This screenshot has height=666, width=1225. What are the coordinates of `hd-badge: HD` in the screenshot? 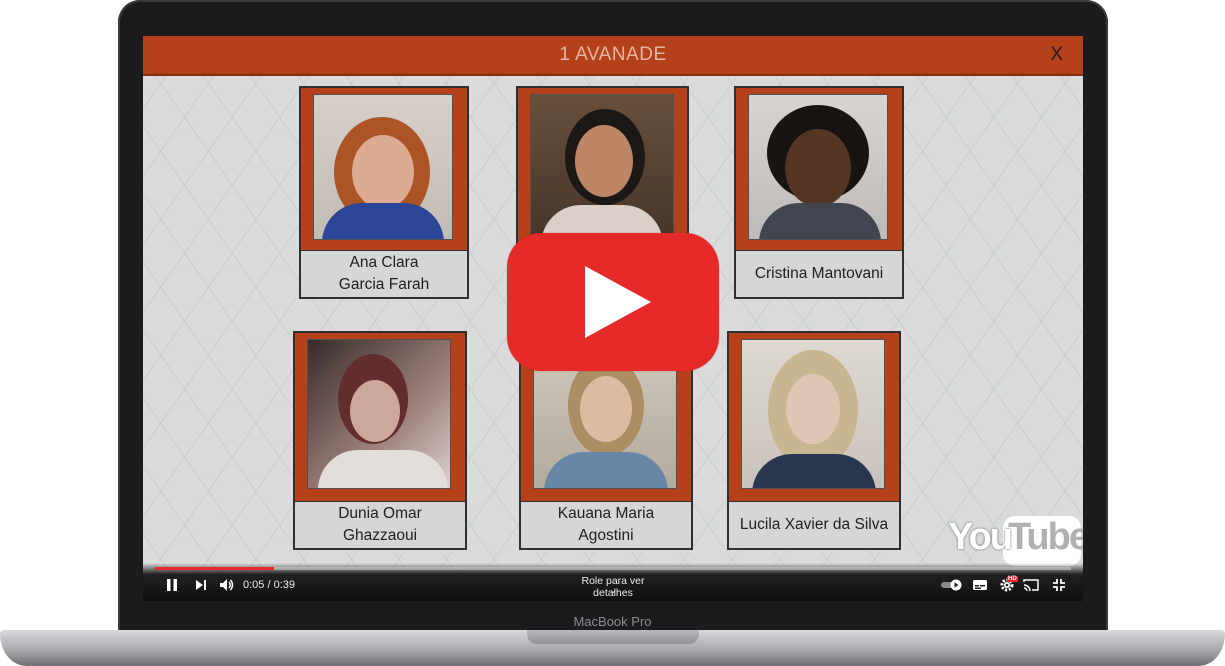 It's located at (1012, 579).